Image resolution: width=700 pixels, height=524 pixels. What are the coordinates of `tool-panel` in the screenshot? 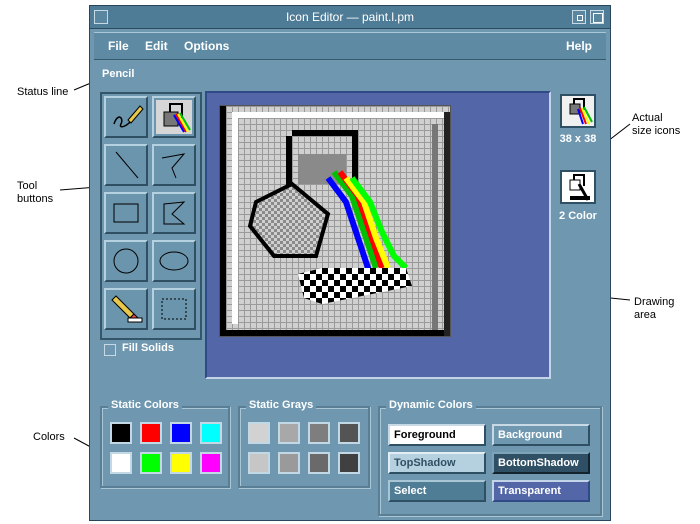 It's located at (151, 216).